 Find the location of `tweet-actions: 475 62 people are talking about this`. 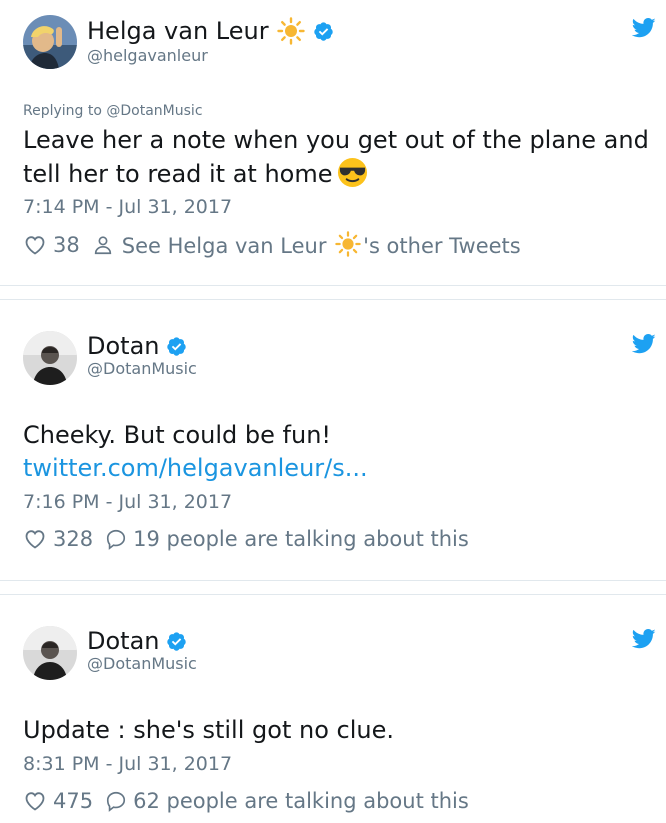

tweet-actions: 475 62 people are talking about this is located at coordinates (246, 801).